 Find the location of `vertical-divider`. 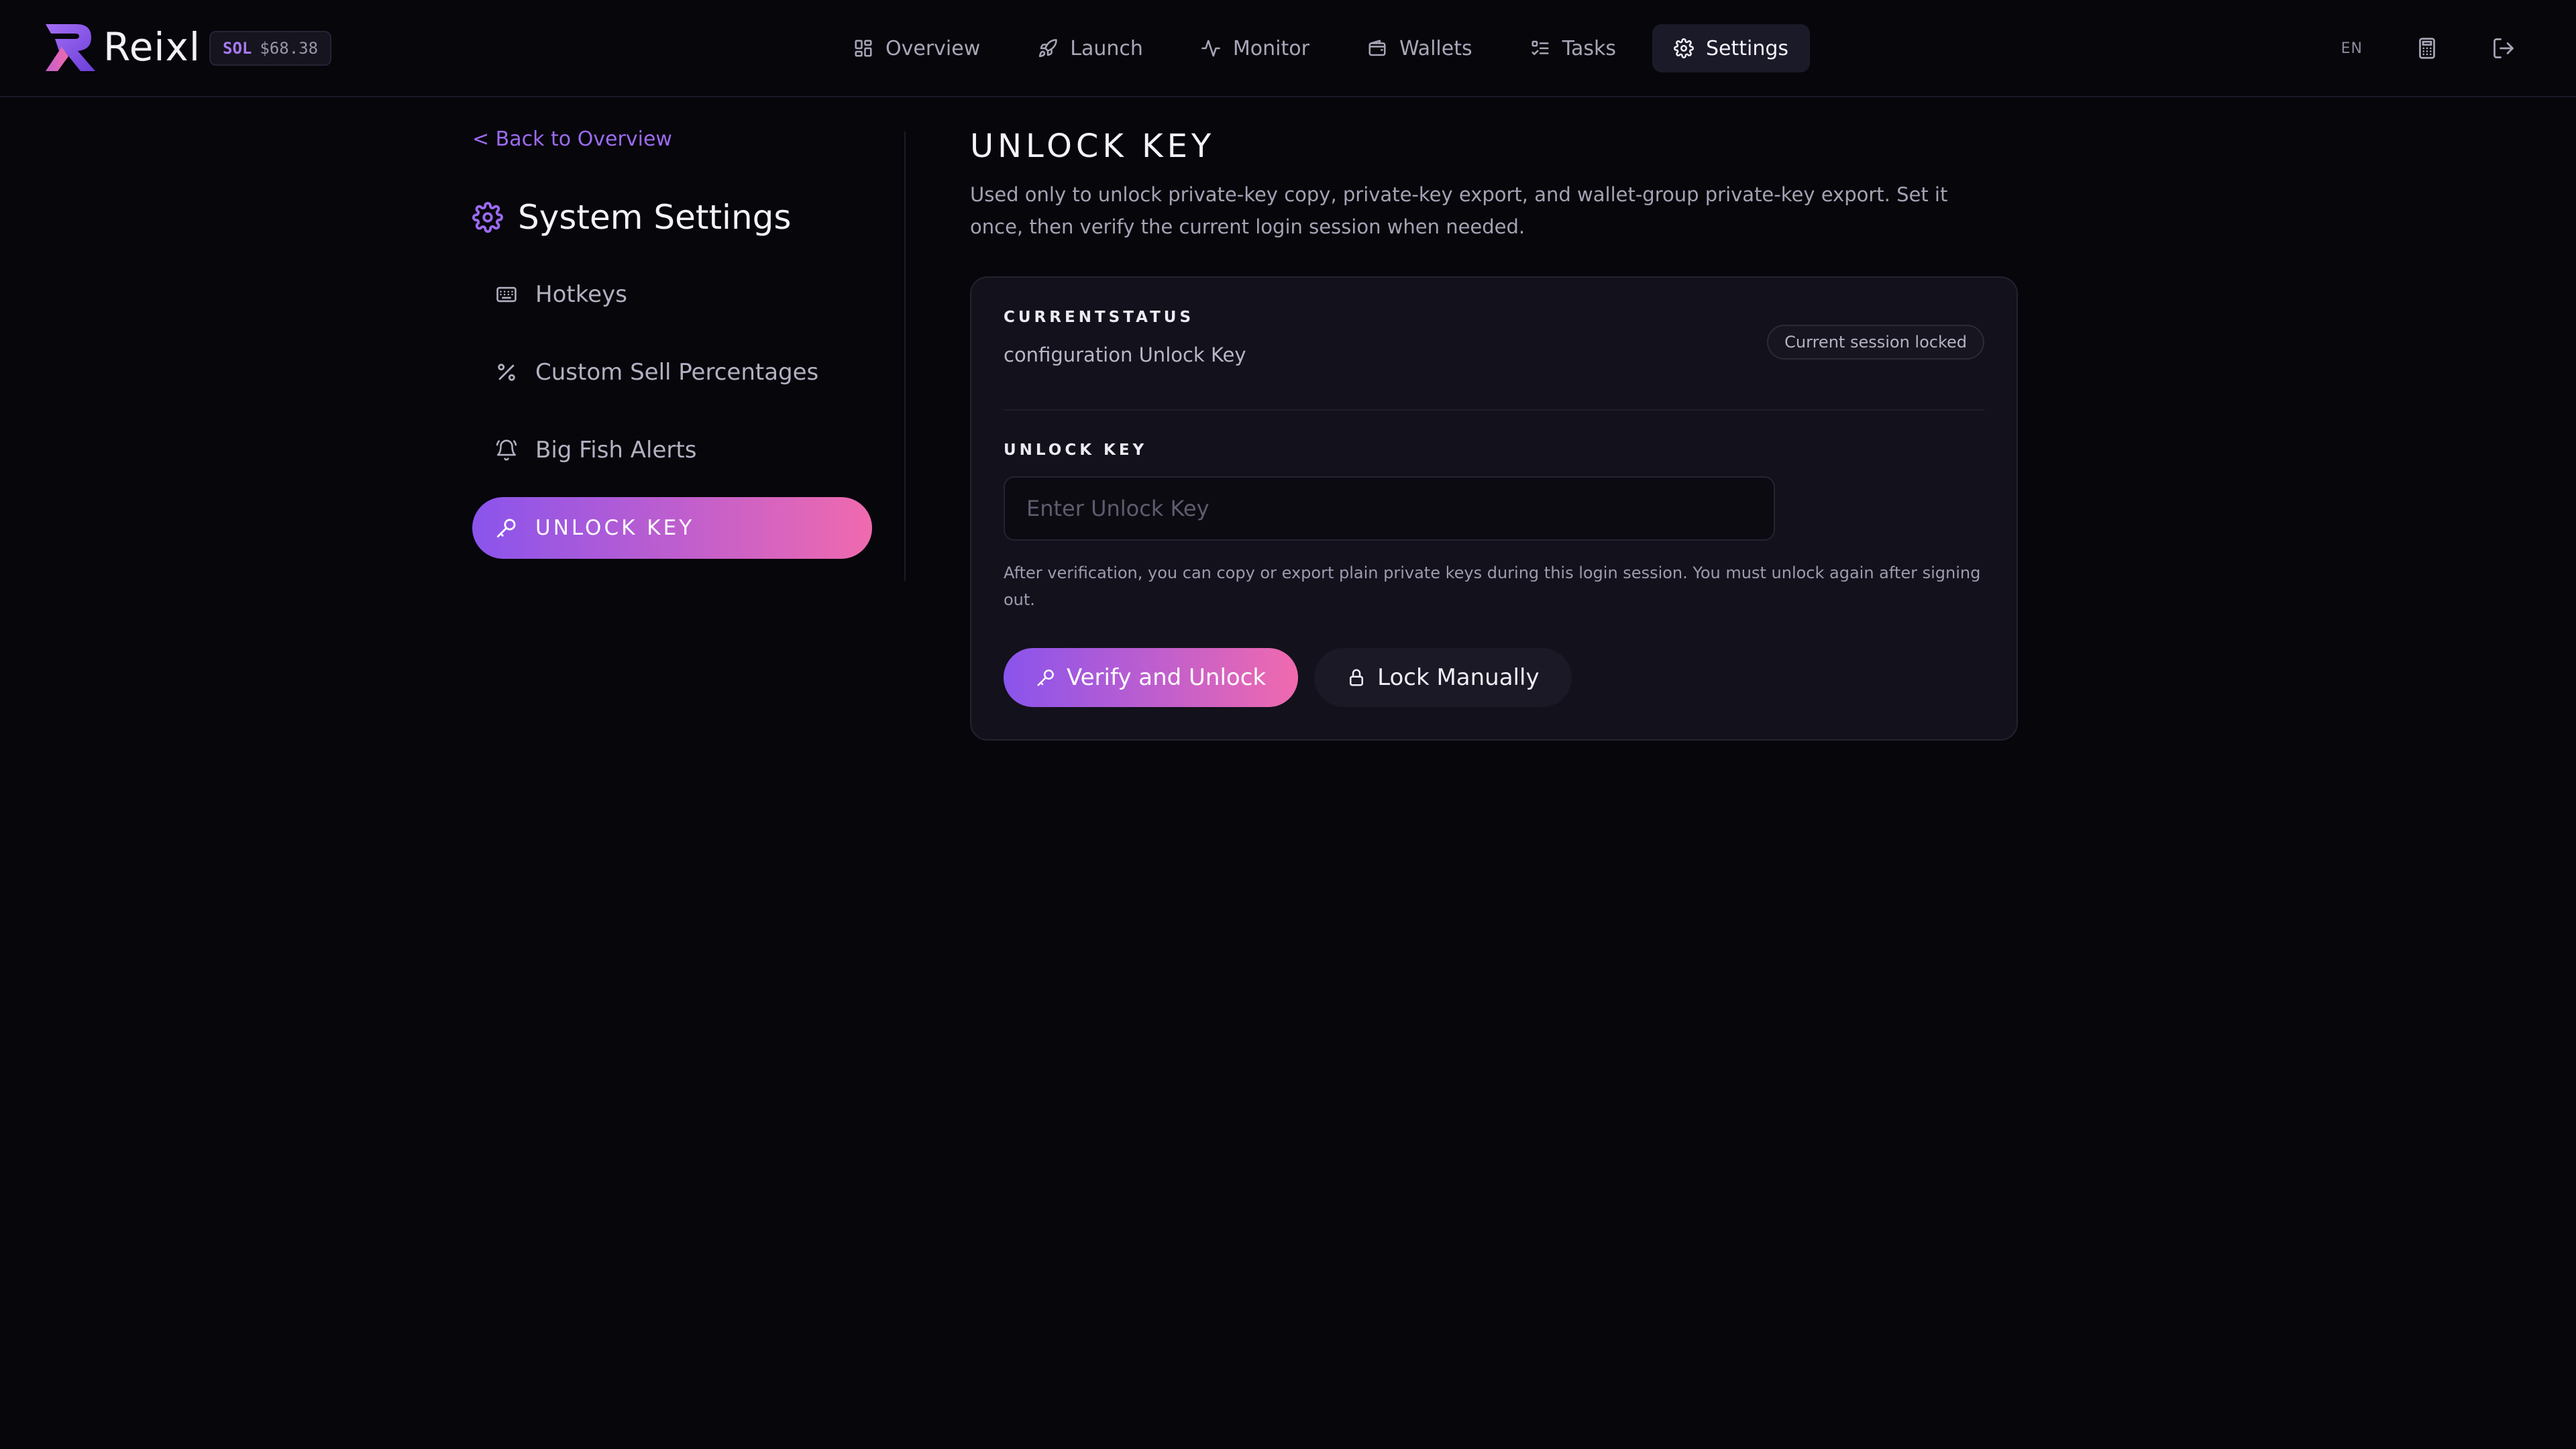

vertical-divider is located at coordinates (905, 356).